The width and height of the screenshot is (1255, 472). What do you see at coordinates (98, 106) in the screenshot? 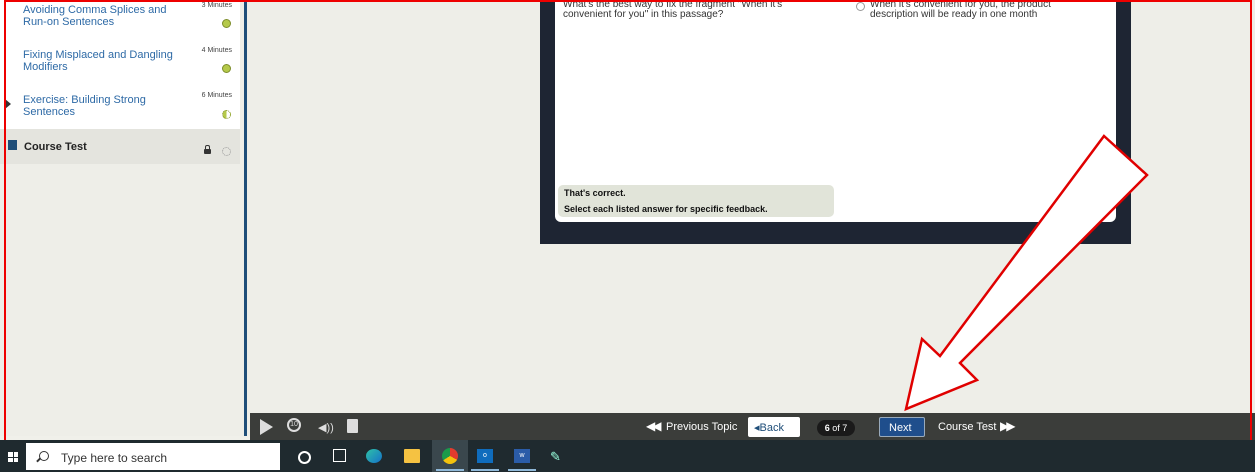
I see `lesson-title: Exercise: Building Strong Sentences` at bounding box center [98, 106].